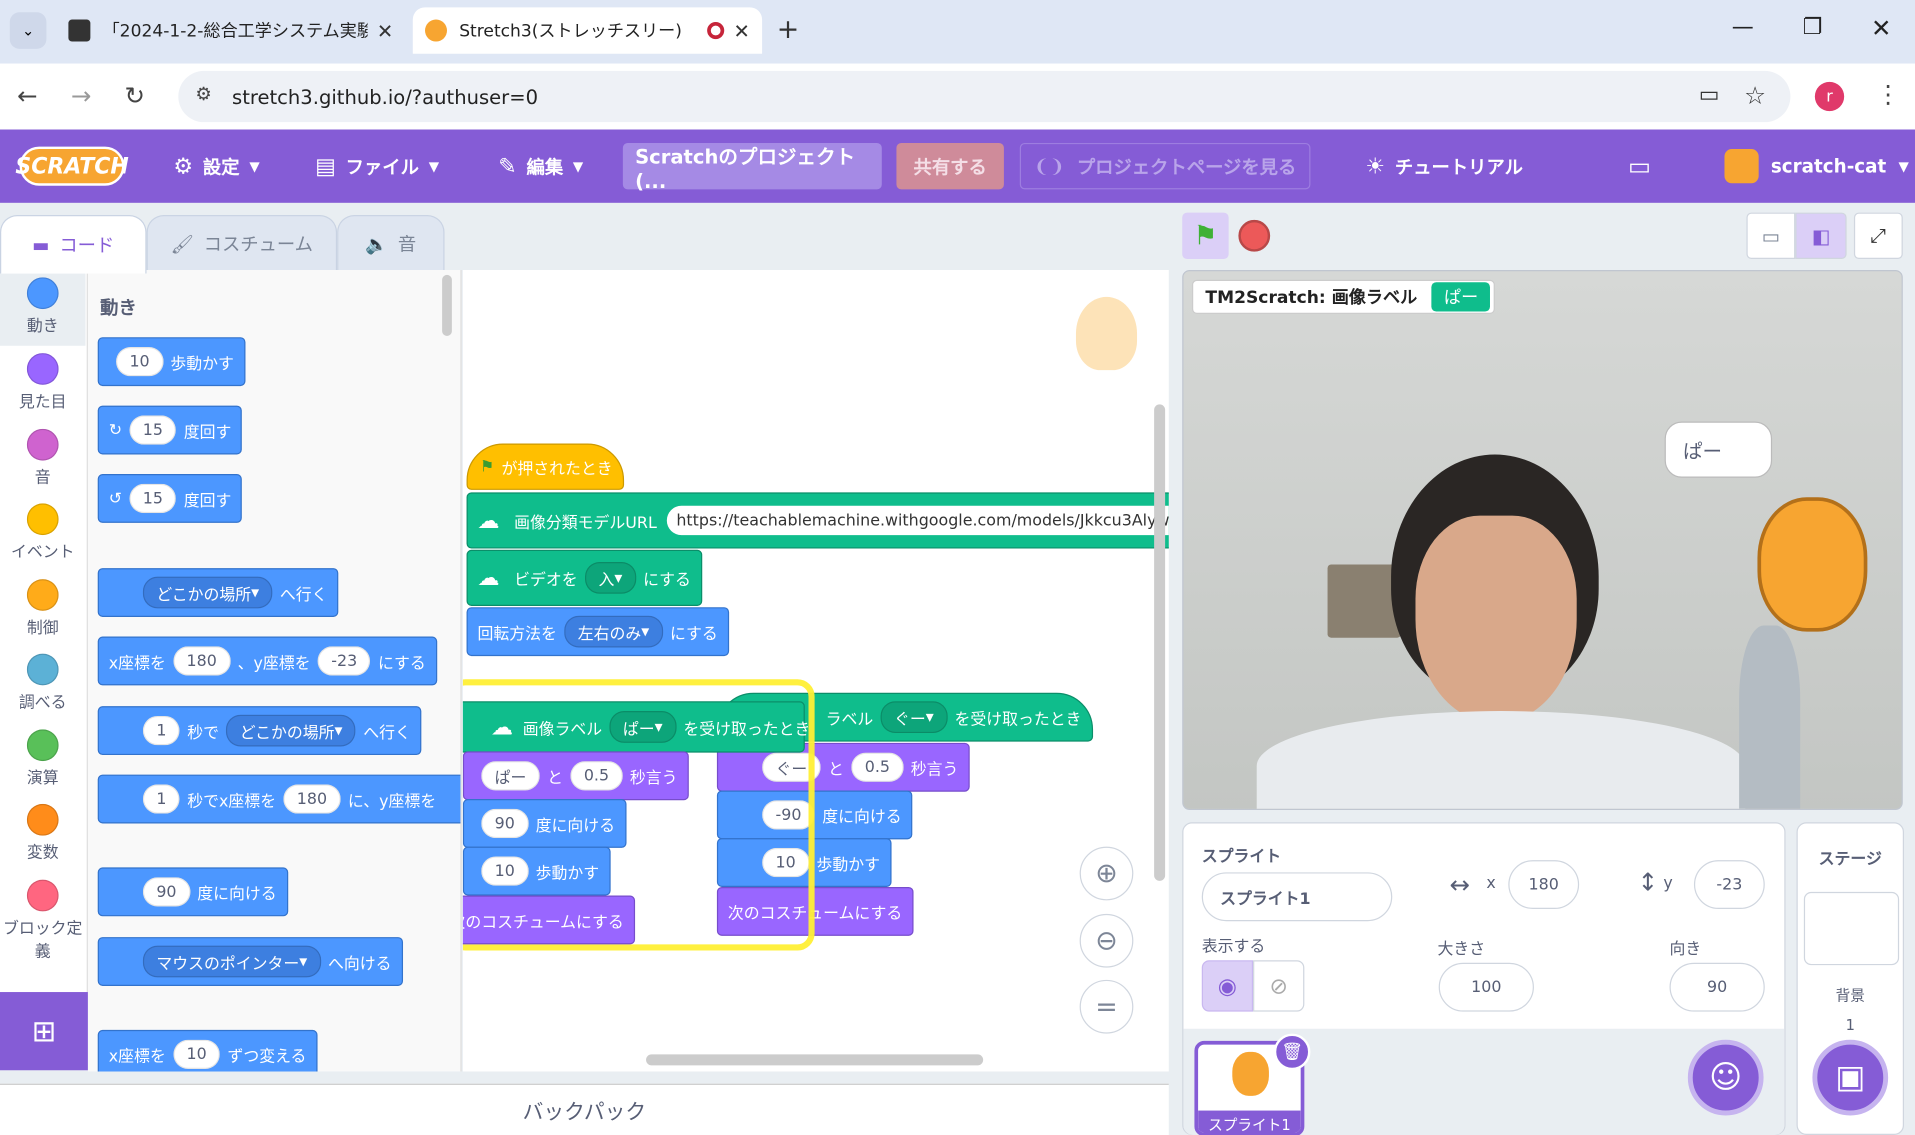 The height and width of the screenshot is (1135, 1915). I want to click on sprite-name-input: スプライト1, so click(1297, 897).